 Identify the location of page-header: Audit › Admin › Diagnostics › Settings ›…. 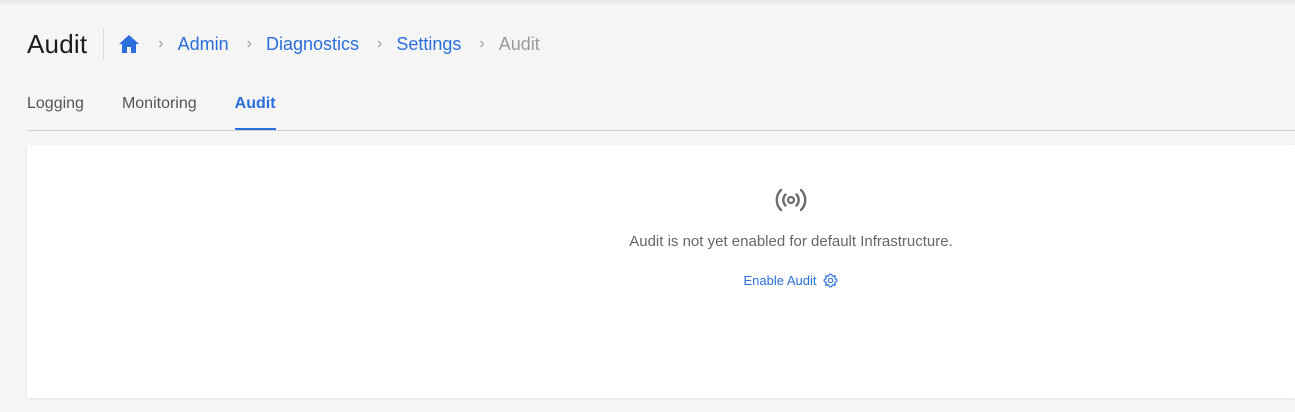
(283, 44).